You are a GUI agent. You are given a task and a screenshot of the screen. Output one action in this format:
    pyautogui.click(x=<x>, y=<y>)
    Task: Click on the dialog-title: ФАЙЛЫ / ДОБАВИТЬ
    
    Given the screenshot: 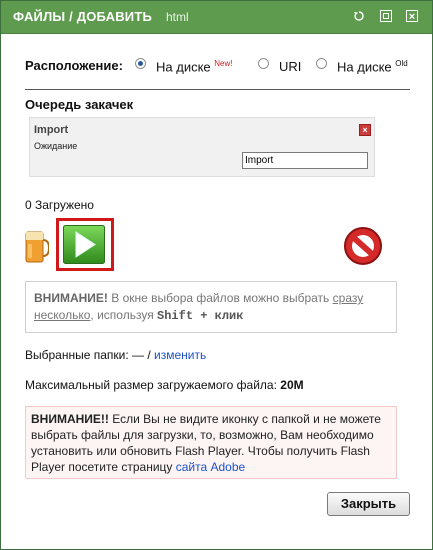 What is the action you would take?
    pyautogui.click(x=83, y=16)
    